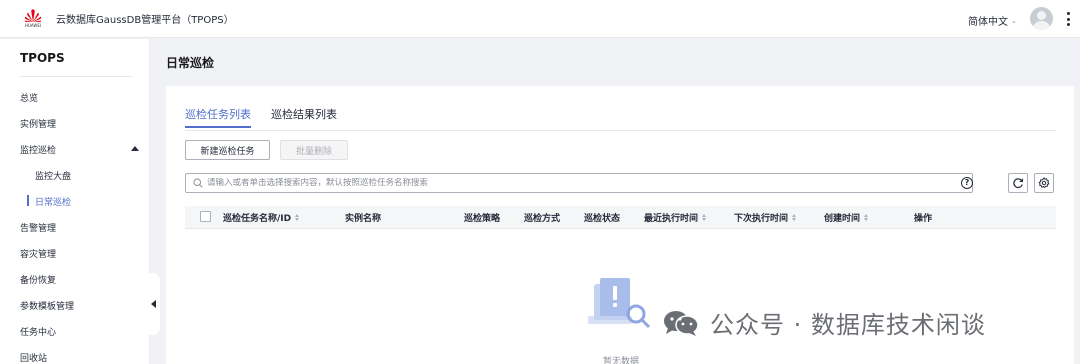 The image size is (1080, 364). What do you see at coordinates (621, 306) in the screenshot?
I see `empty-state-icon` at bounding box center [621, 306].